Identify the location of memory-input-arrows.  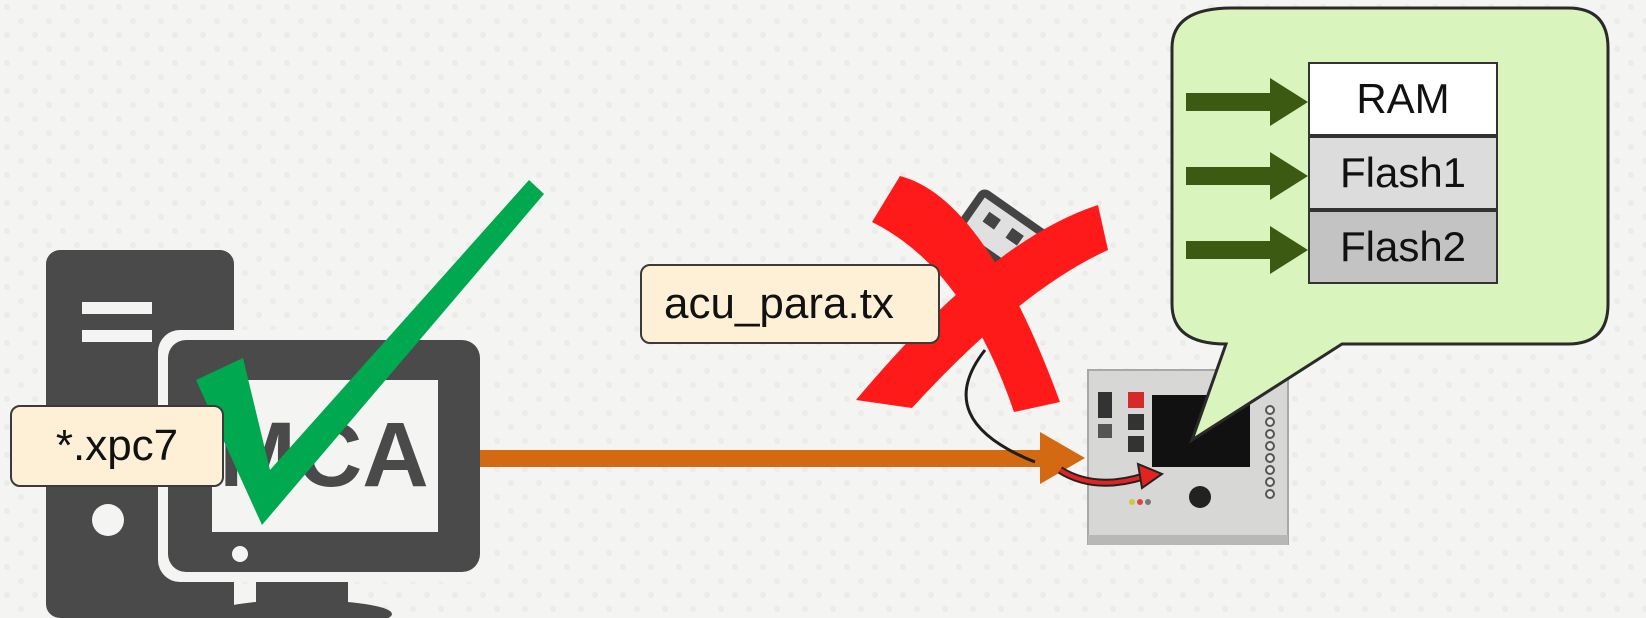
(1247, 176).